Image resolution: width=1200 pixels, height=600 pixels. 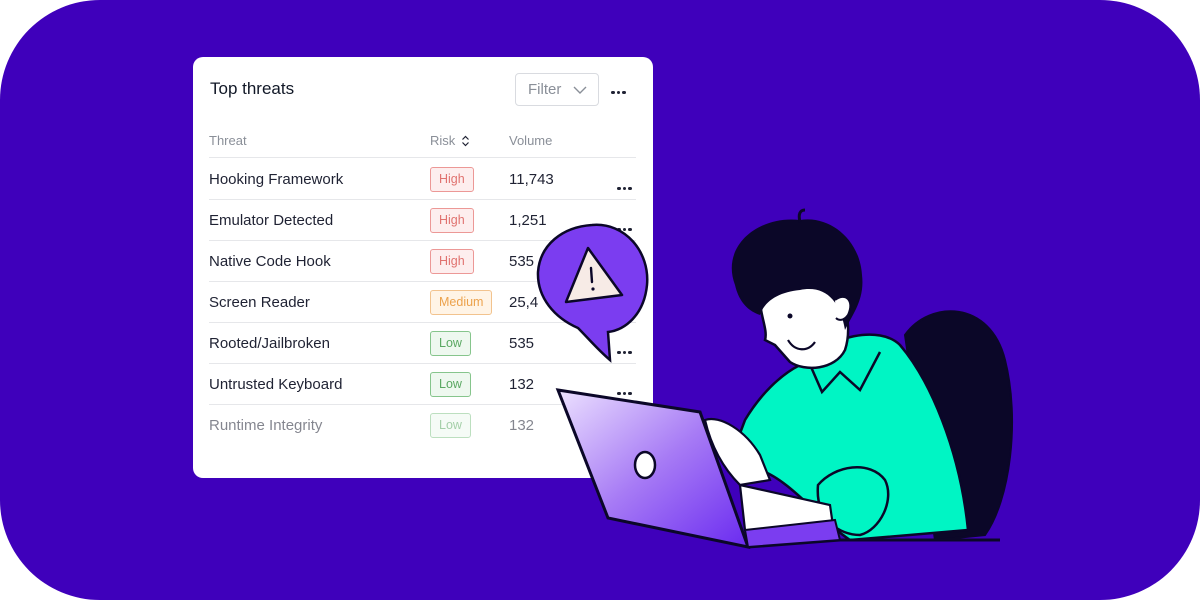 What do you see at coordinates (528, 220) in the screenshot?
I see `volume-value: 1,251` at bounding box center [528, 220].